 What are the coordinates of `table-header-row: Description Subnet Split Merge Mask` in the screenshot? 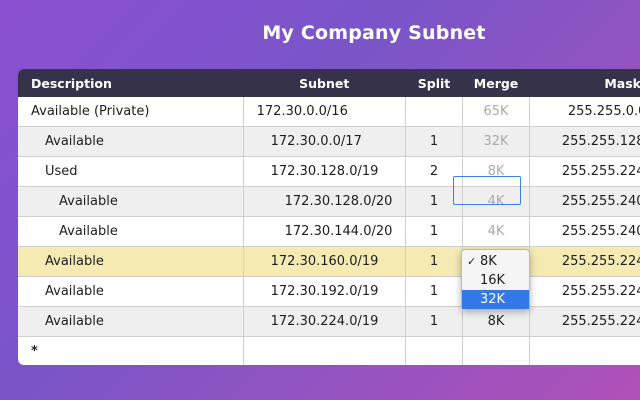 It's located at (329, 83).